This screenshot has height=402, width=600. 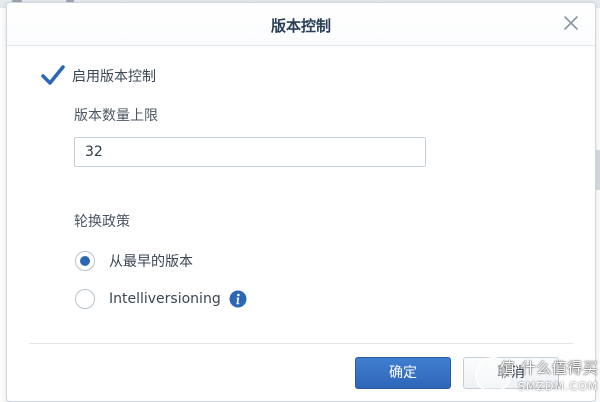 What do you see at coordinates (114, 77) in the screenshot?
I see `enable-version-control-label: 启用版本控制` at bounding box center [114, 77].